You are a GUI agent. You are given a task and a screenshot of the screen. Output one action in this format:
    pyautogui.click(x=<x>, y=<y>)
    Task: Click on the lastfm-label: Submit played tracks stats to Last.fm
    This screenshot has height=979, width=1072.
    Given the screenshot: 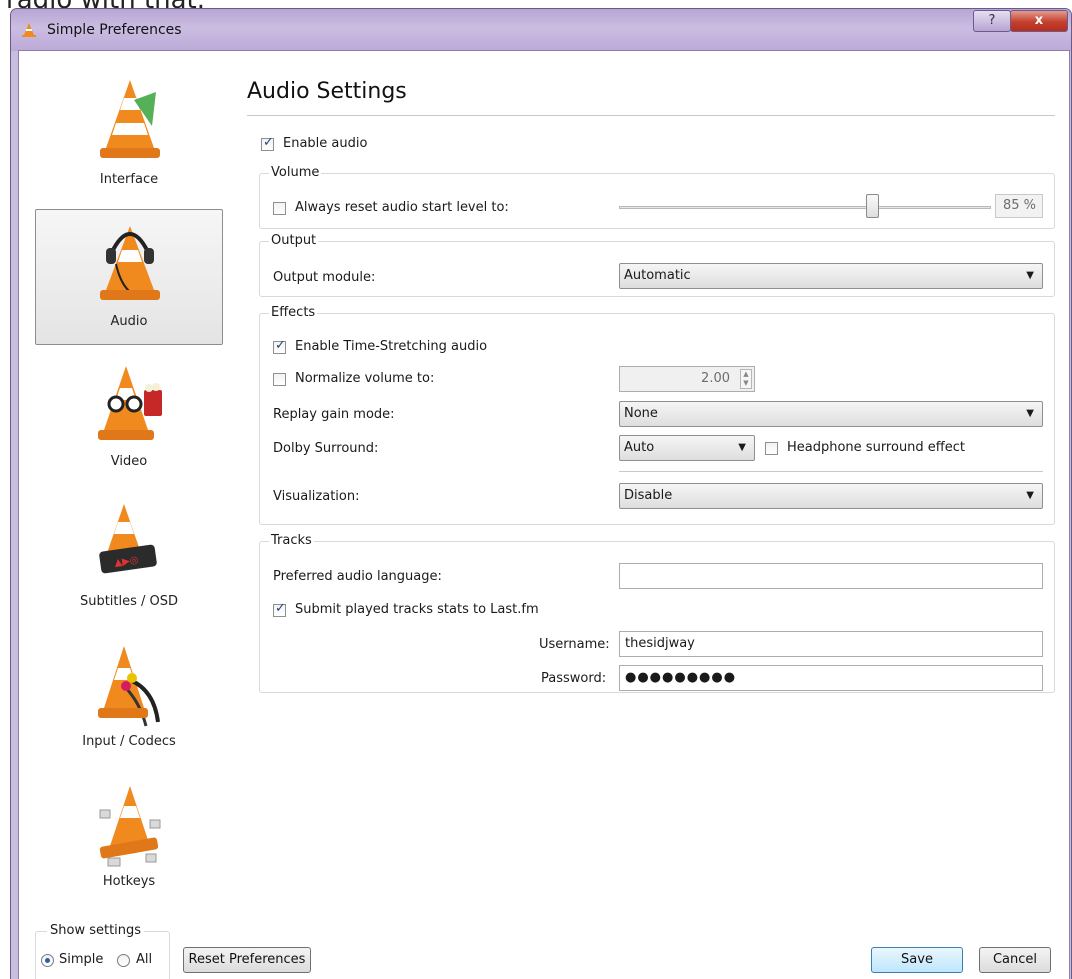 What is the action you would take?
    pyautogui.click(x=417, y=609)
    